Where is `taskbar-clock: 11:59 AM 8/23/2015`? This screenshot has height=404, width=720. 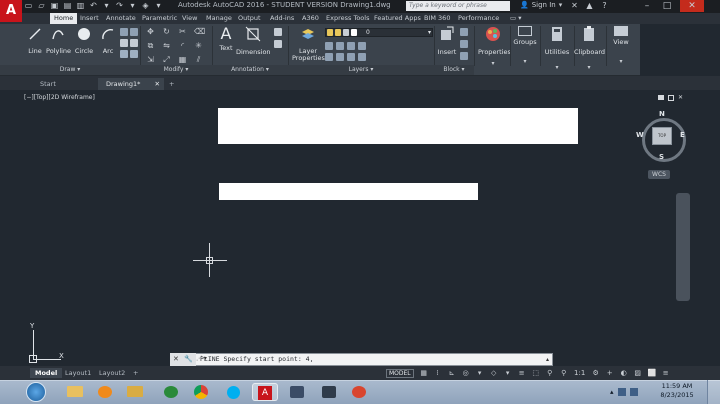
taskbar-clock: 11:59 AM 8/23/2015 is located at coordinates (677, 391).